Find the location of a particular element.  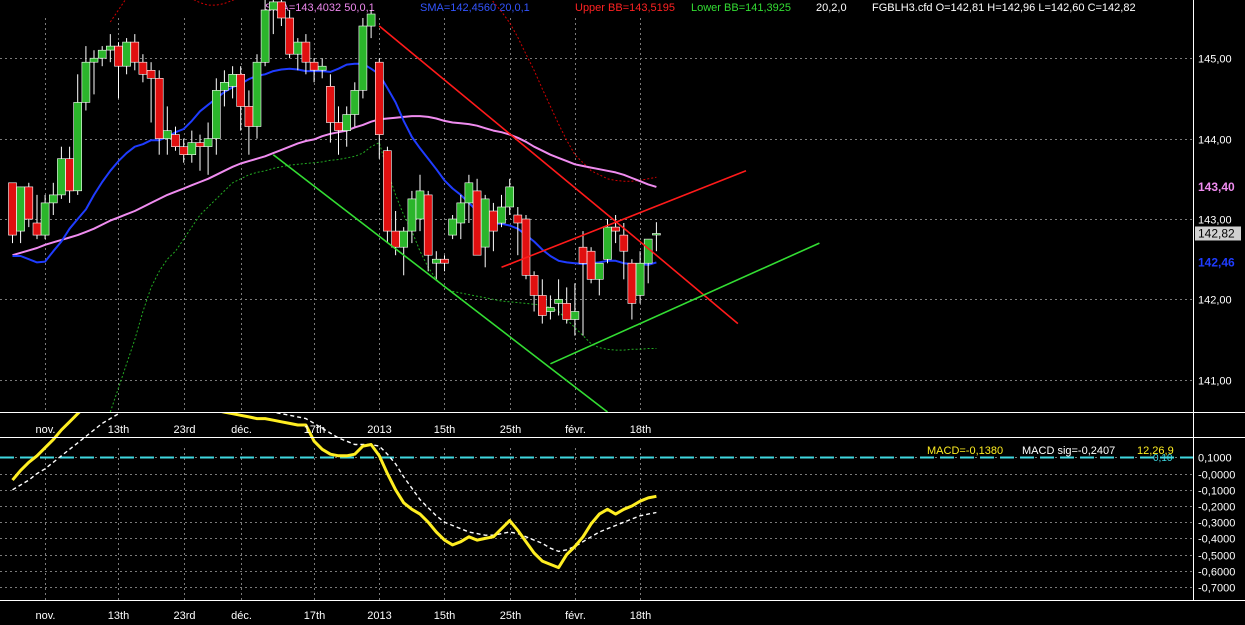

date-label-top: 2013 is located at coordinates (379, 430).